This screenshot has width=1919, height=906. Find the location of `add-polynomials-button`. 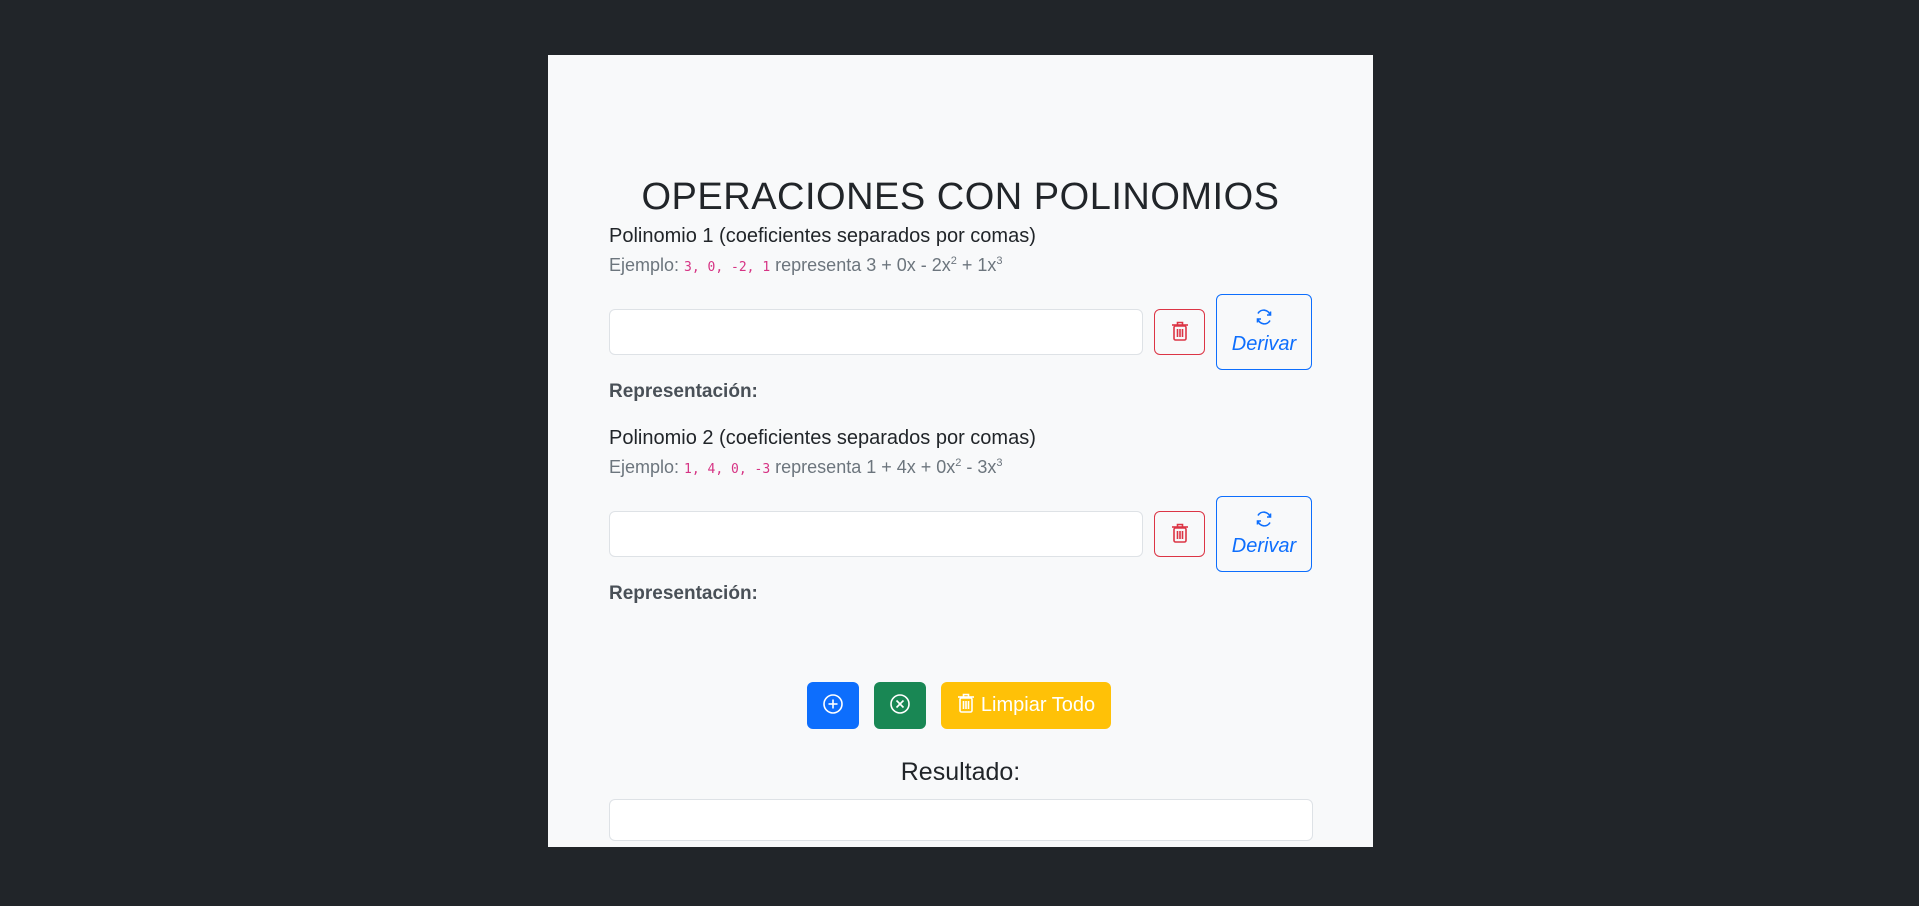

add-polynomials-button is located at coordinates (833, 705).